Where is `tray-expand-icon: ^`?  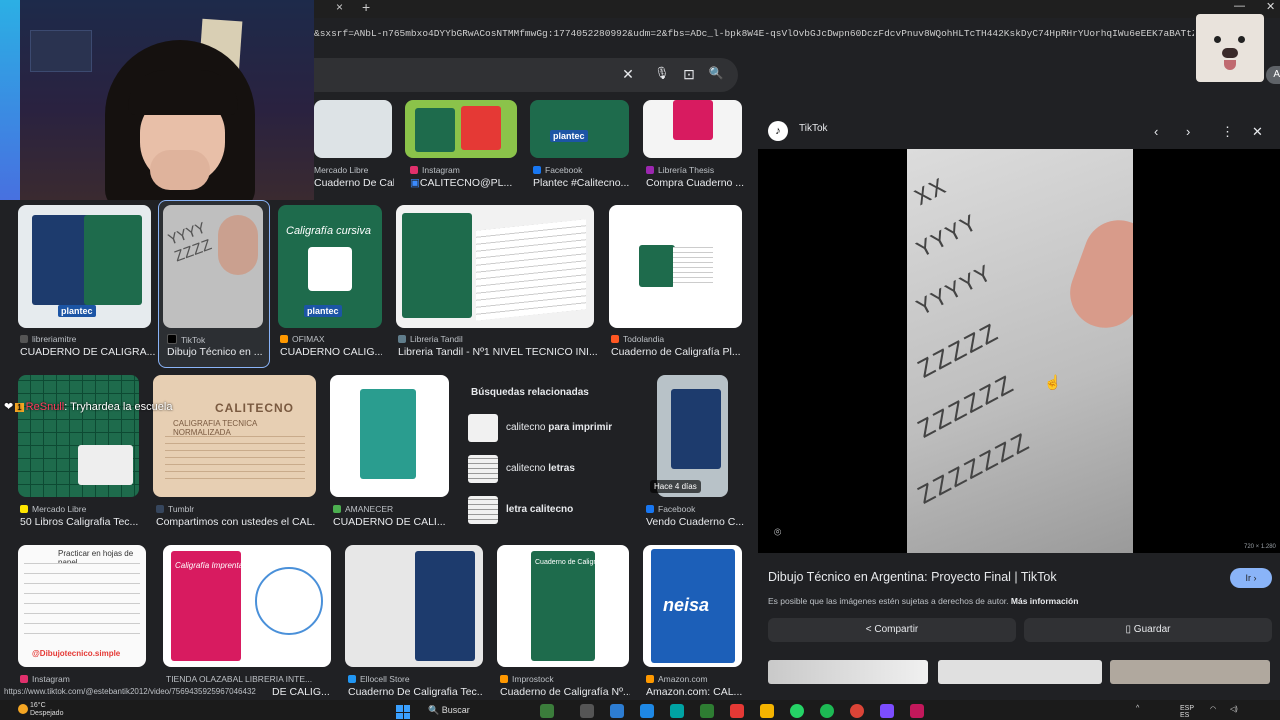 tray-expand-icon: ^ is located at coordinates (1137, 708).